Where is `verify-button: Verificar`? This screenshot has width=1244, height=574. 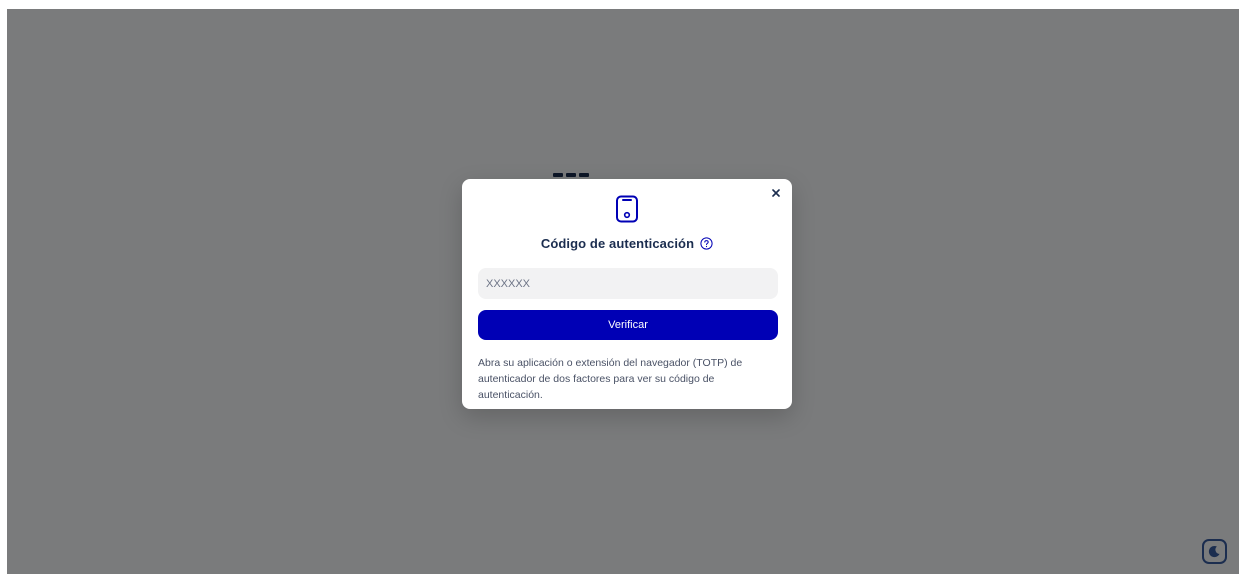
verify-button: Verificar is located at coordinates (628, 325).